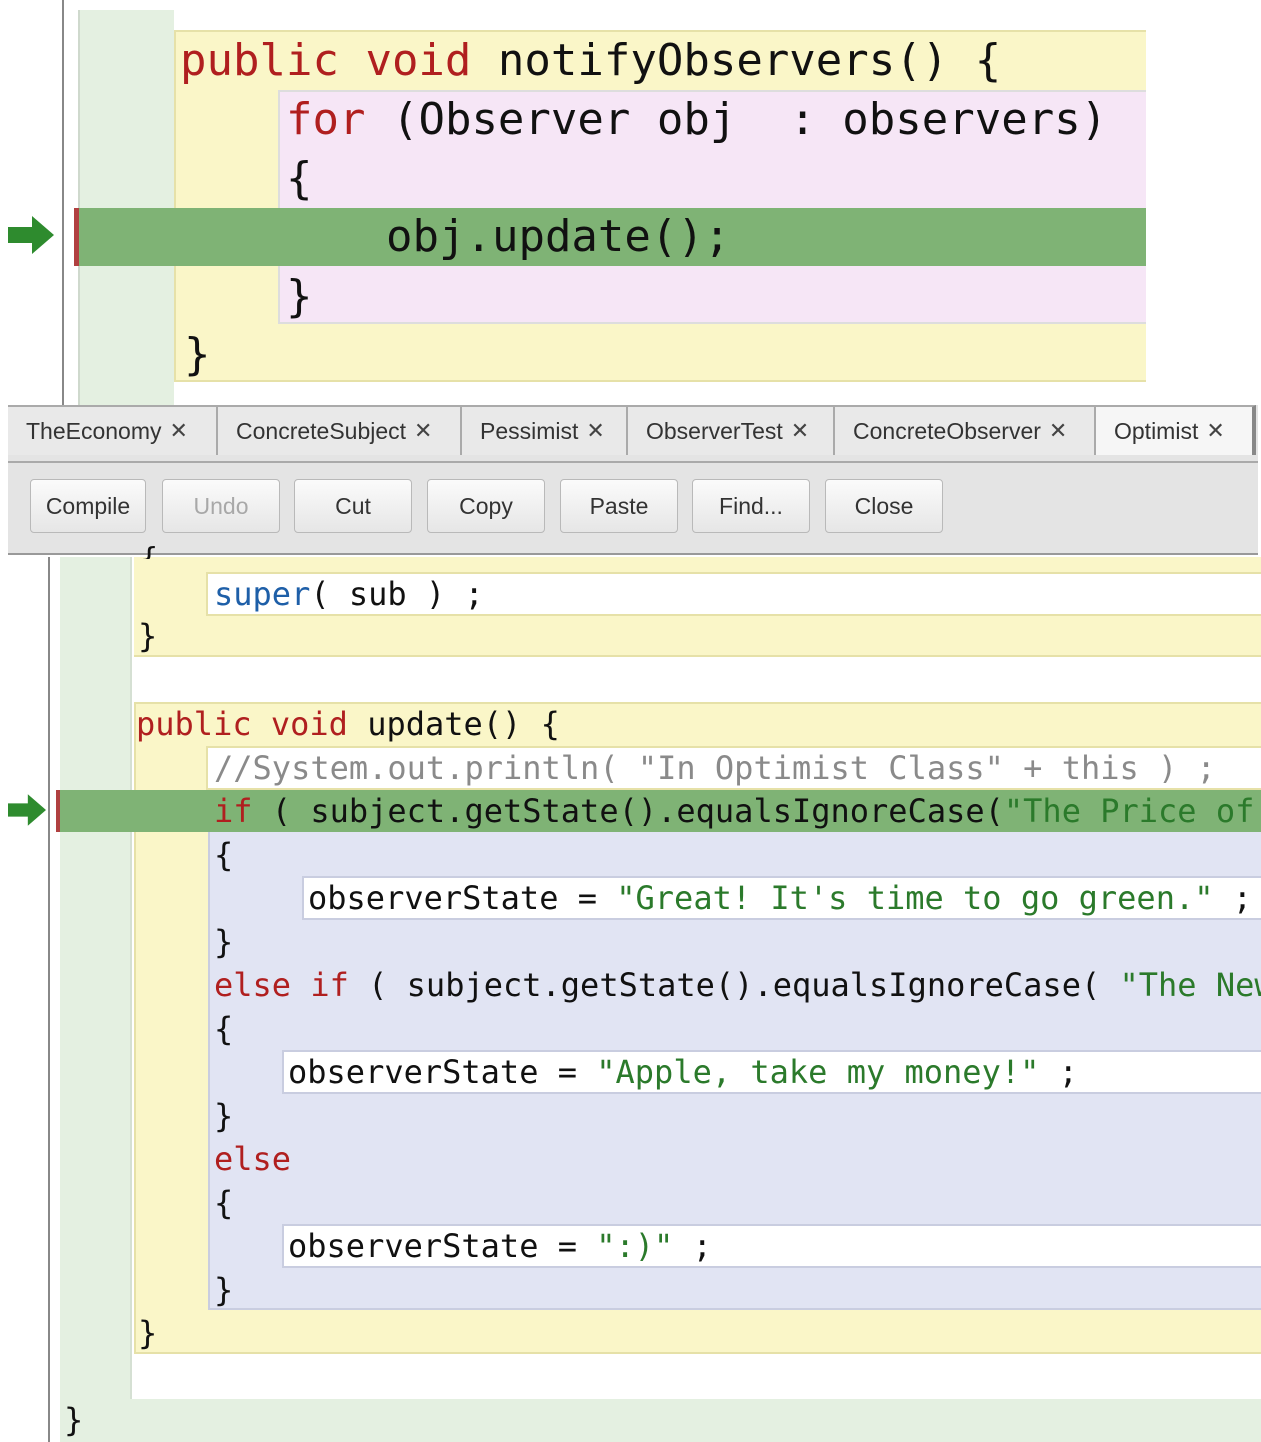 The width and height of the screenshot is (1261, 1442). I want to click on tab-concretesubject: ConcreteSubject ✕, so click(340, 430).